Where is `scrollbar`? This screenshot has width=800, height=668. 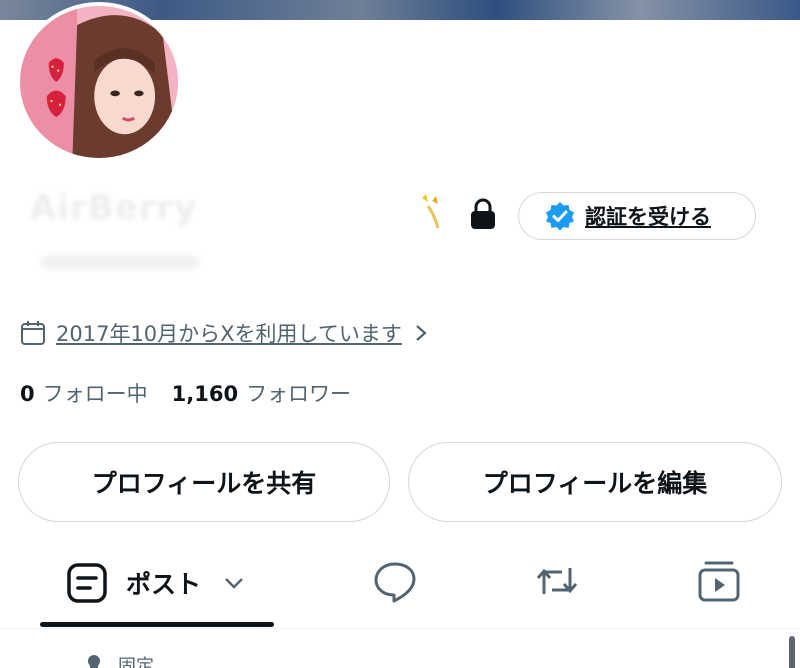 scrollbar is located at coordinates (792, 652).